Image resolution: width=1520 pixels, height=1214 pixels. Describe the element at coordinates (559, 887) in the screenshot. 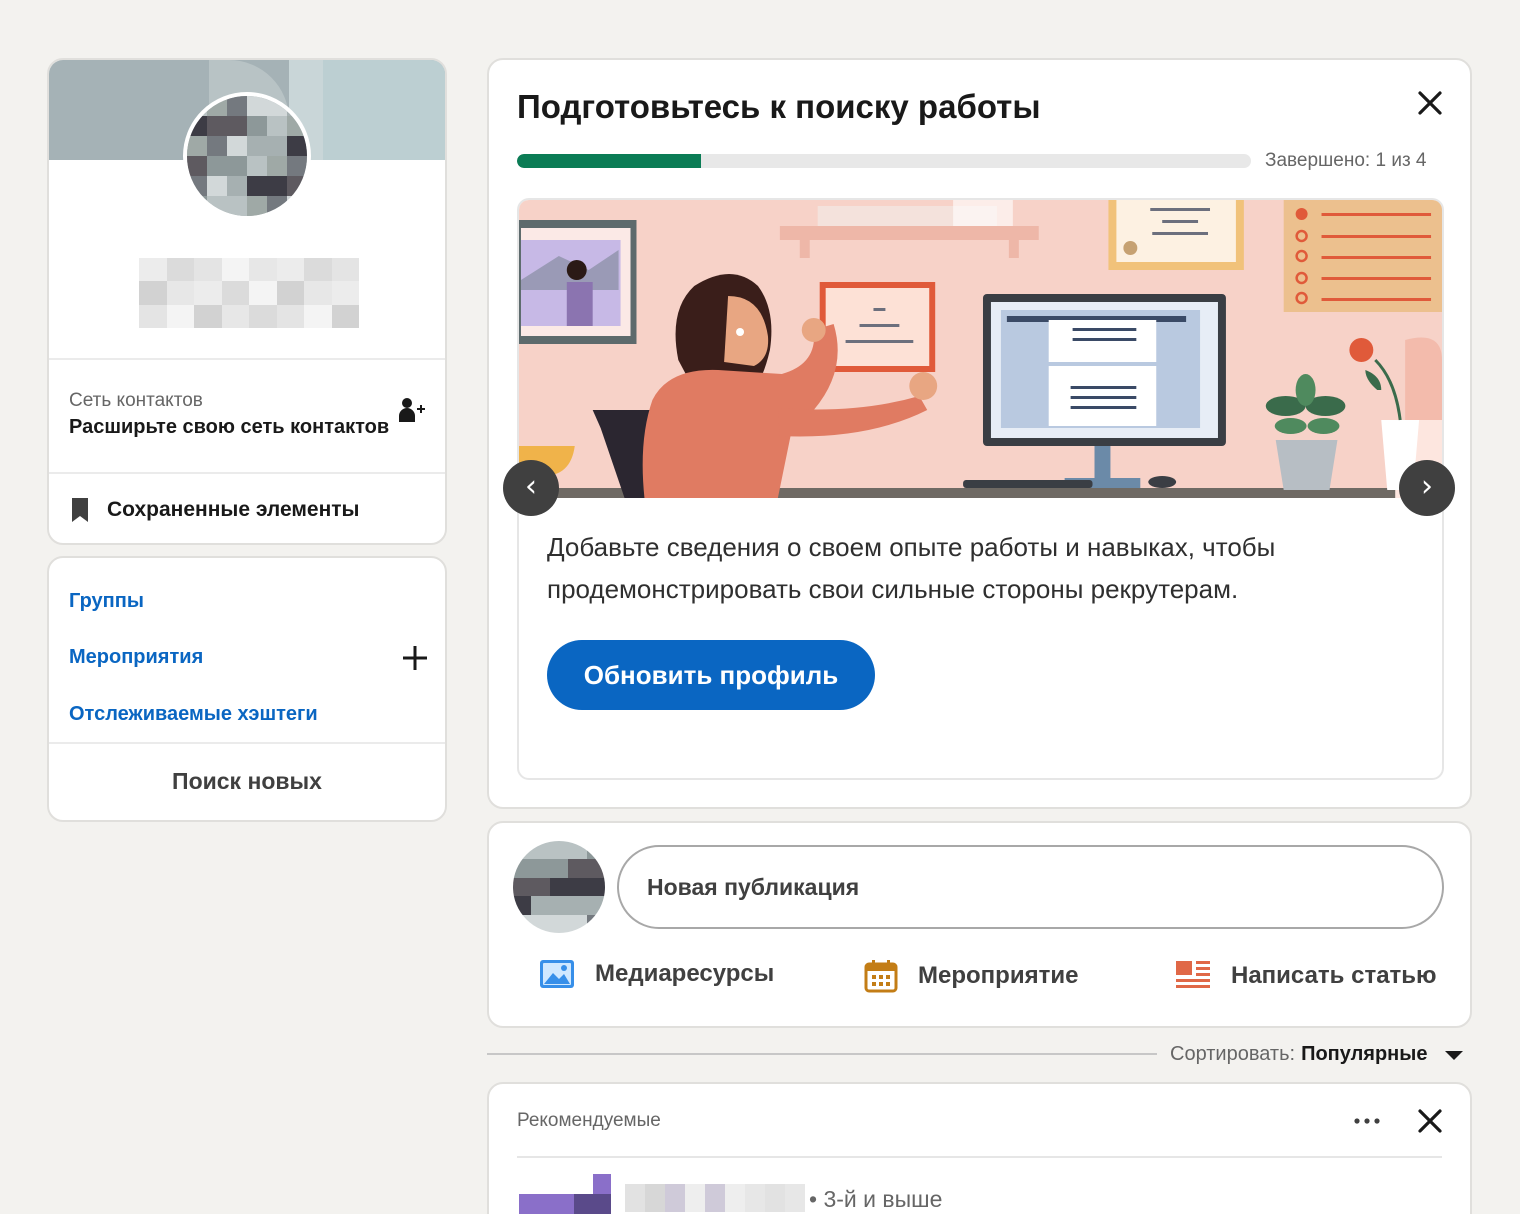

I see `user-avatar` at that location.